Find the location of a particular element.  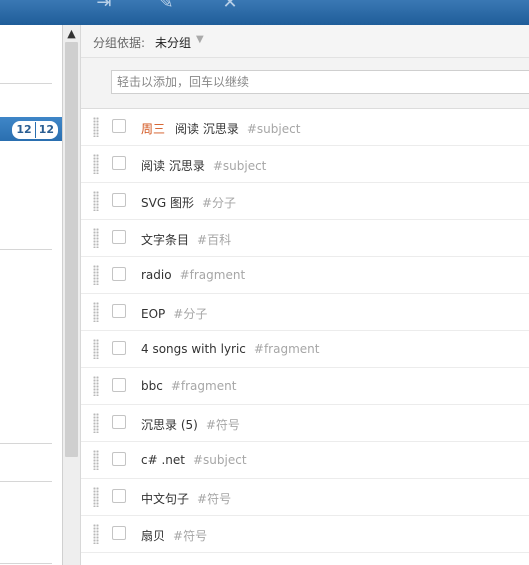

task-row: c# .net #subject is located at coordinates (305, 460).